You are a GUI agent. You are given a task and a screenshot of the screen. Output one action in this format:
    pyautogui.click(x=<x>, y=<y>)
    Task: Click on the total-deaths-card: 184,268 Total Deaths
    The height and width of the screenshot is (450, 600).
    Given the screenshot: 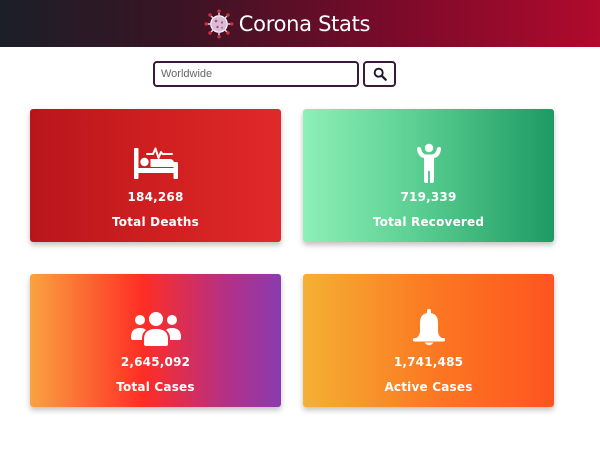 What is the action you would take?
    pyautogui.click(x=155, y=175)
    